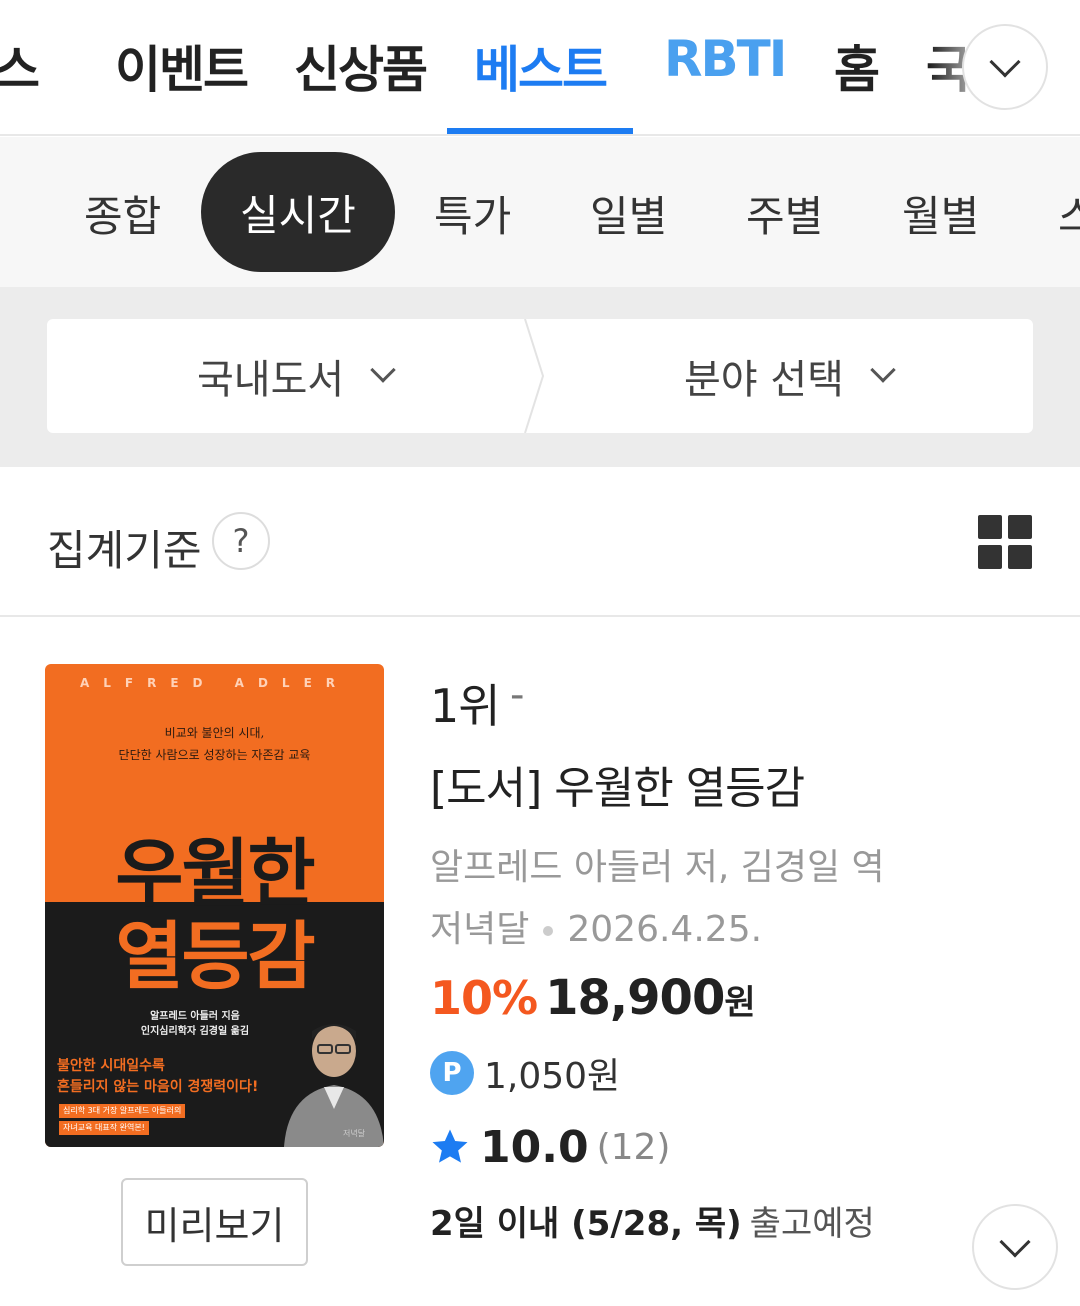 This screenshot has width=1080, height=1306. What do you see at coordinates (182, 66) in the screenshot?
I see `nav-tab-event: 이벤트` at bounding box center [182, 66].